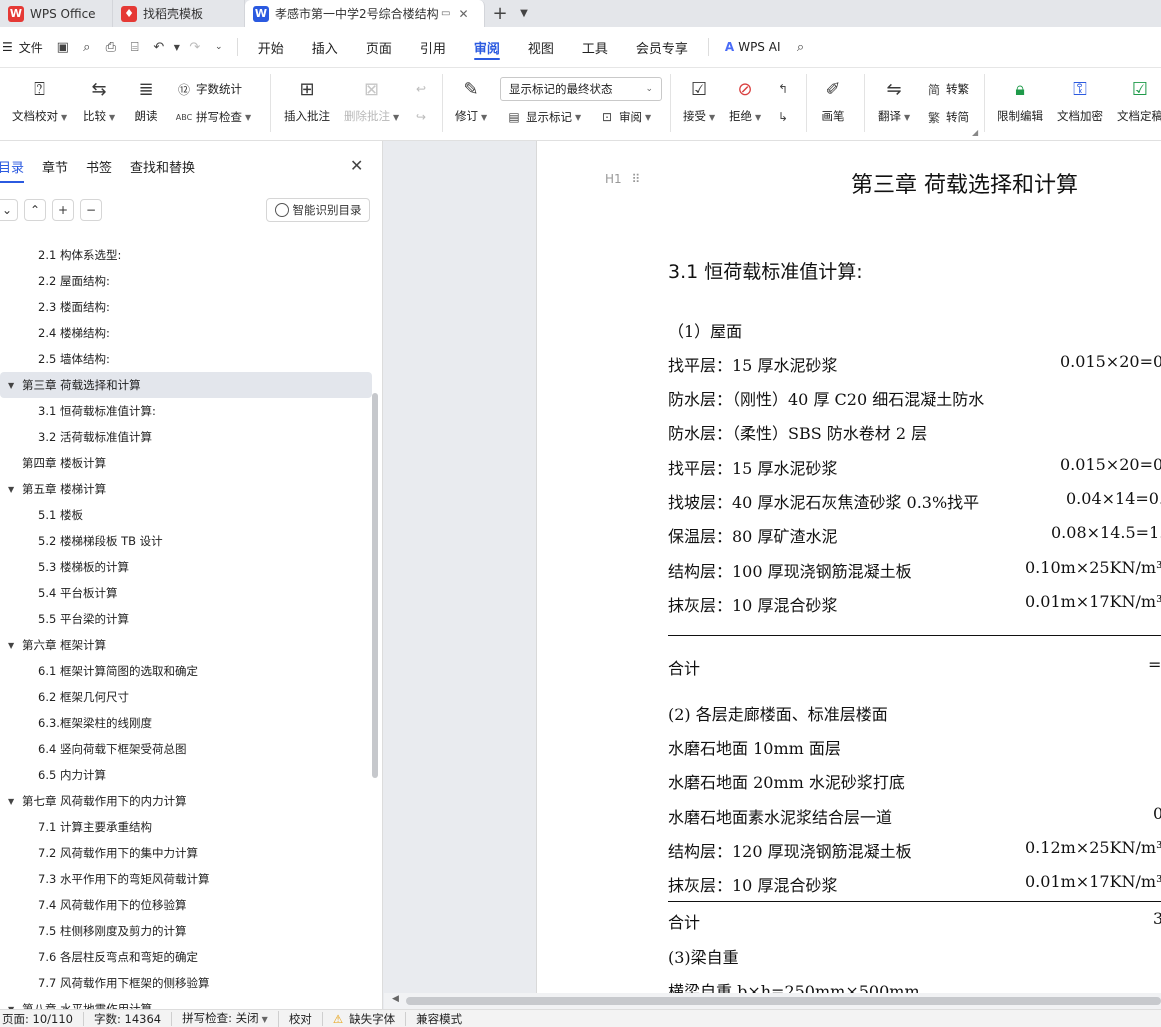  What do you see at coordinates (487, 47) in the screenshot?
I see `menu-tab-review: 审阅` at bounding box center [487, 47].